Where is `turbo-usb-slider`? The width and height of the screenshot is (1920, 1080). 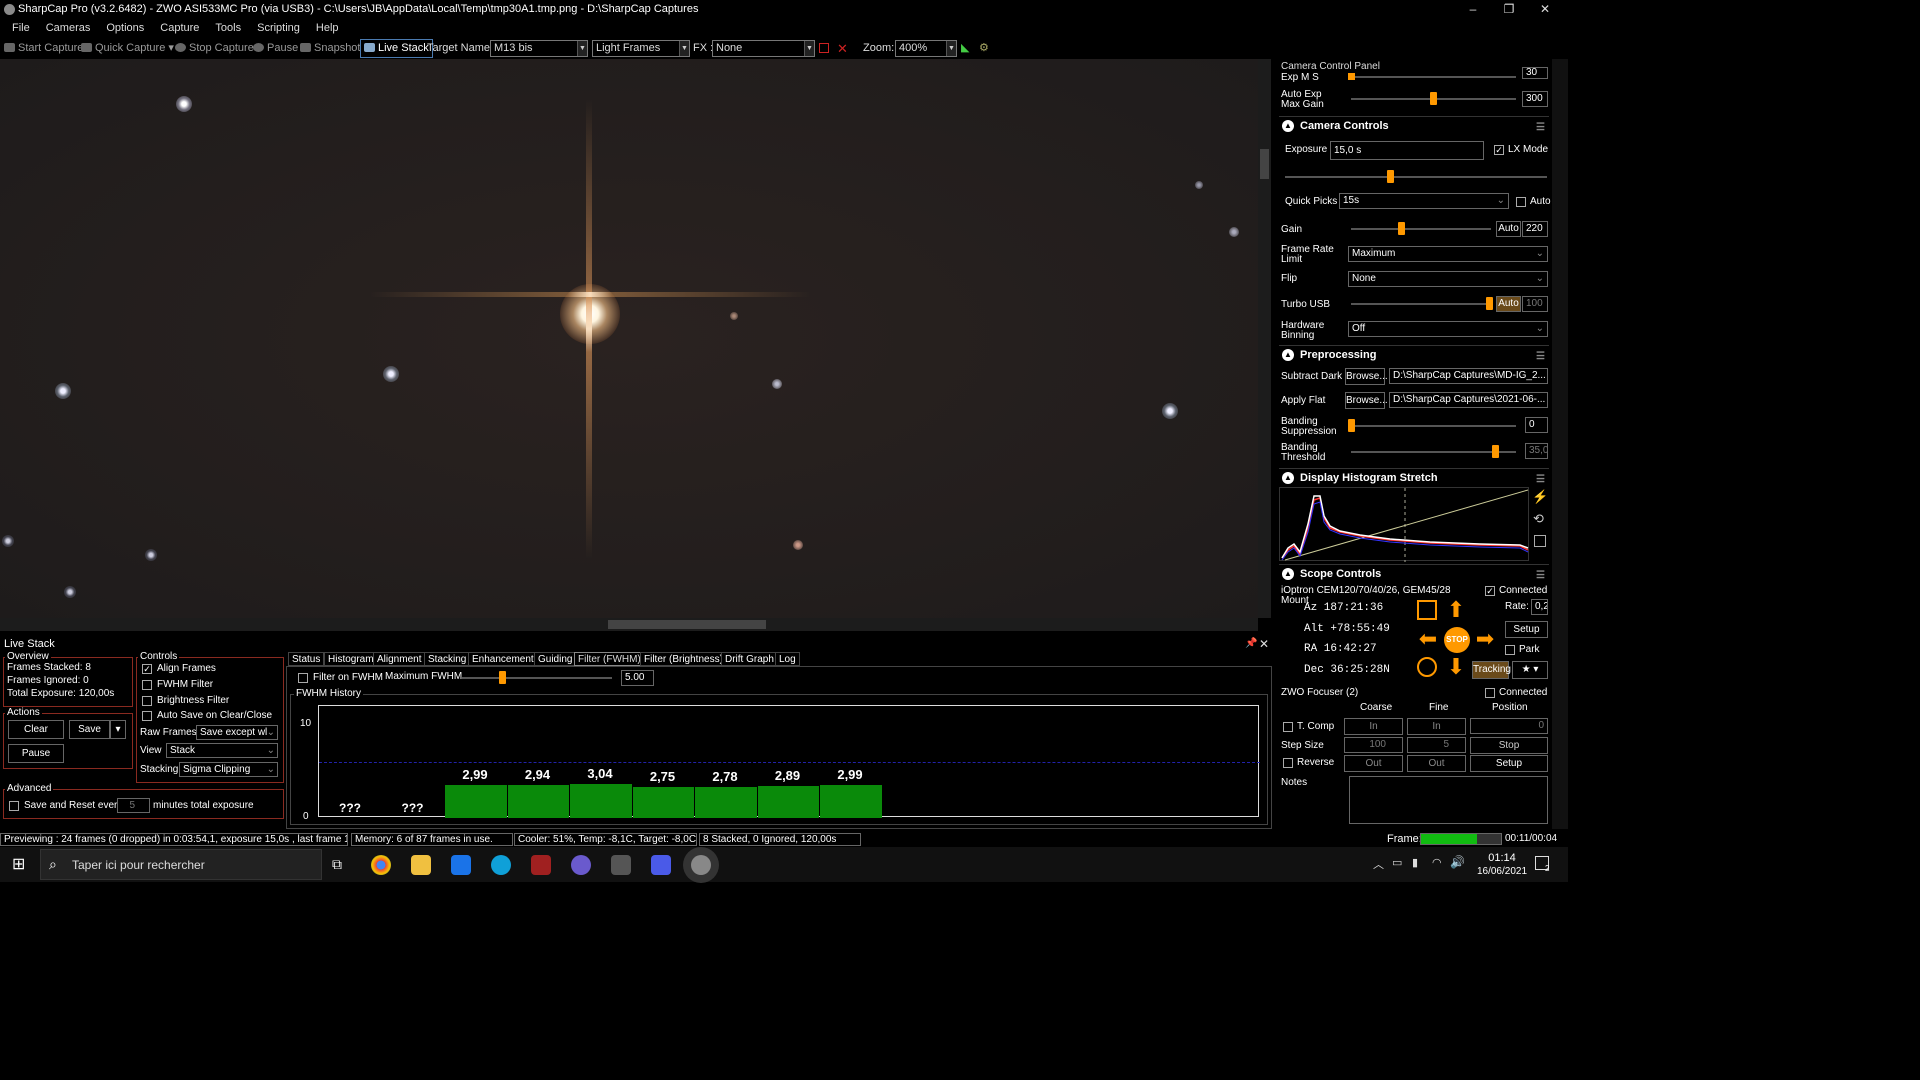
turbo-usb-slider is located at coordinates (1422, 303).